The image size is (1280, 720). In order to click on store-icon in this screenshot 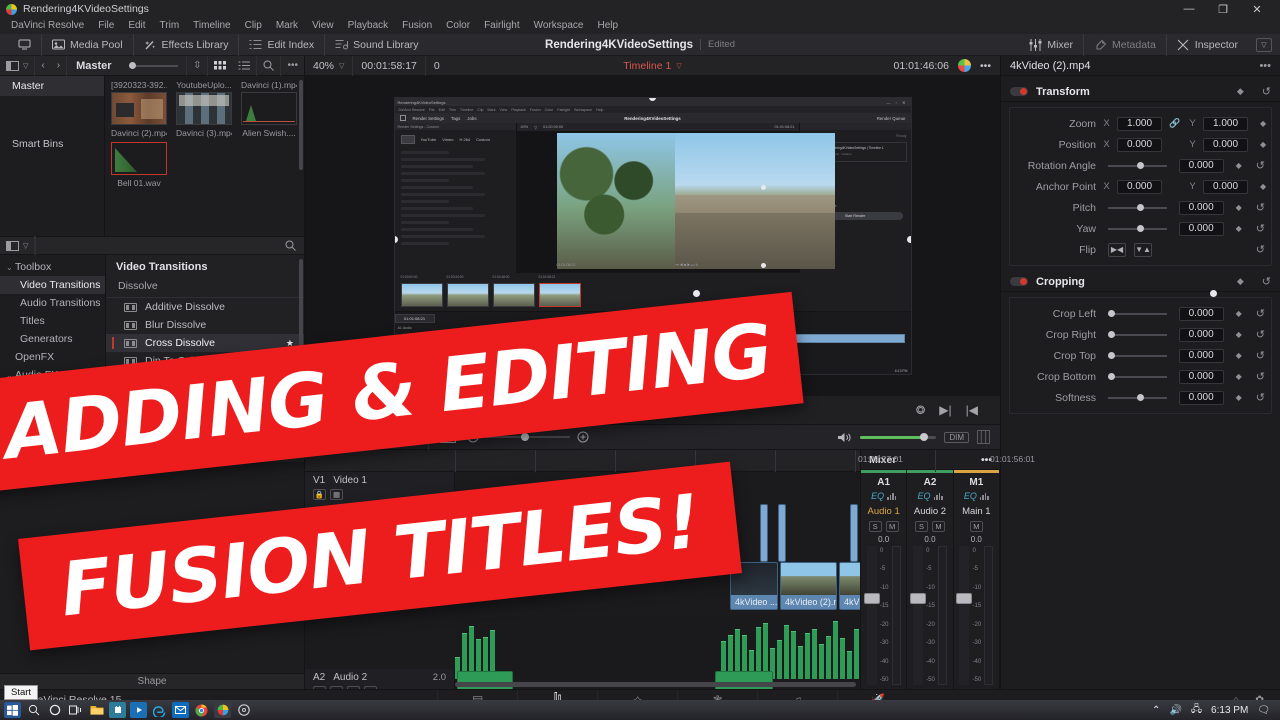, I will do `click(117, 710)`.